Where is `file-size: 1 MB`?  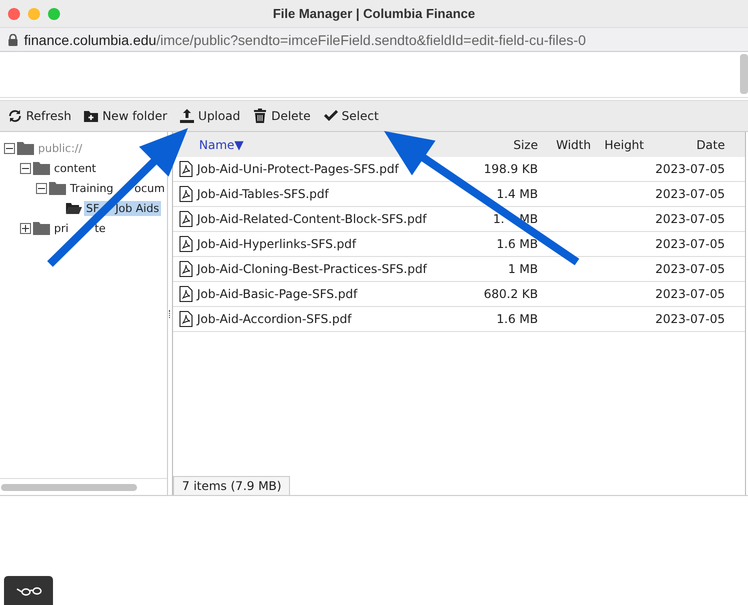 file-size: 1 MB is located at coordinates (523, 269).